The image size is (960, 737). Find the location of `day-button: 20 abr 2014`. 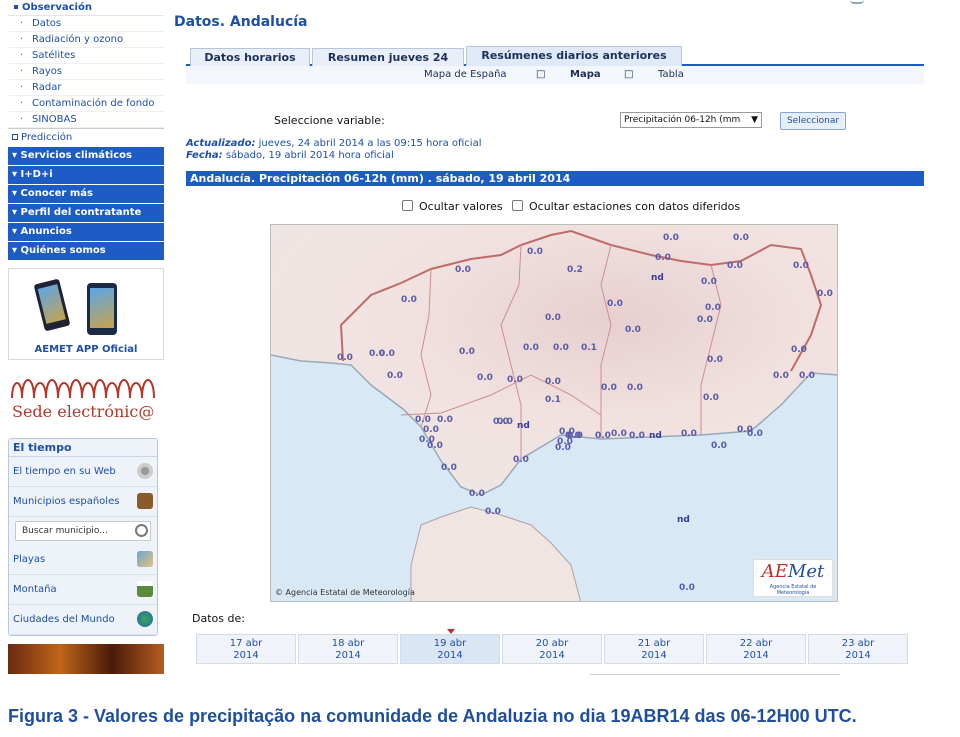

day-button: 20 abr 2014 is located at coordinates (552, 649).